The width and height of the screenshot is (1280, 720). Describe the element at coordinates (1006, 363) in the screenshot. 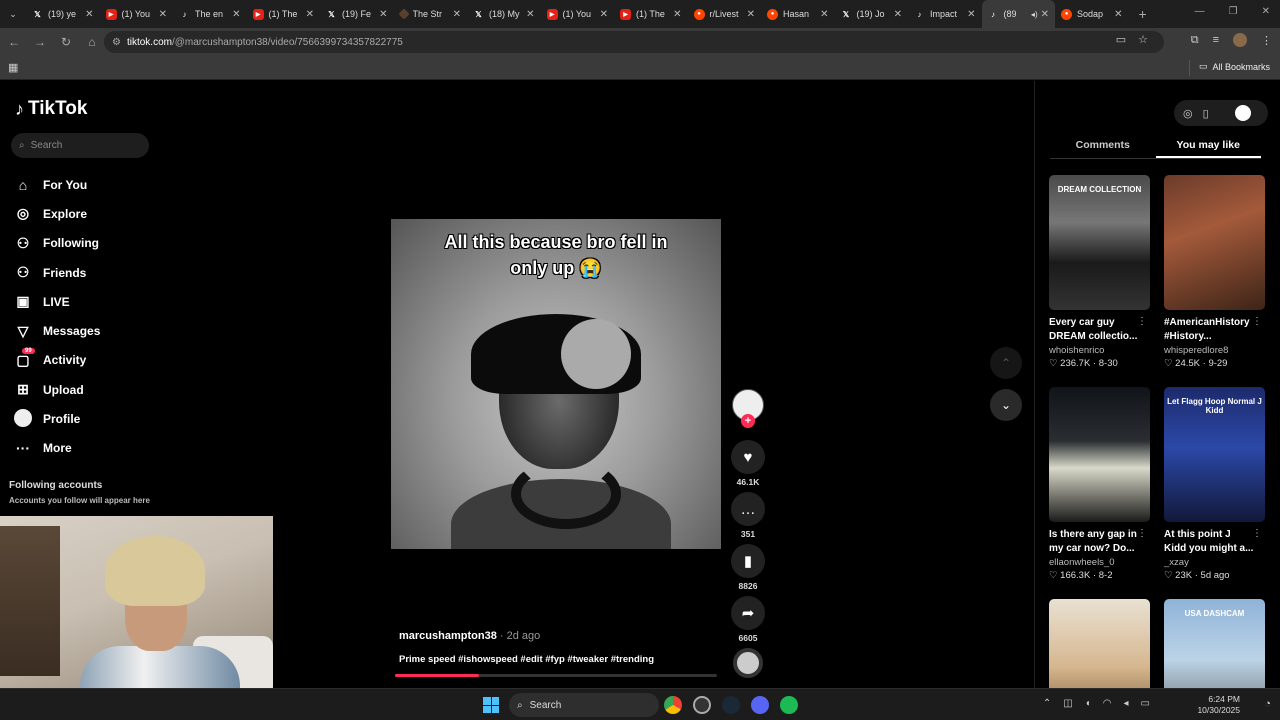

I see `previous-video-button: ⌃` at that location.